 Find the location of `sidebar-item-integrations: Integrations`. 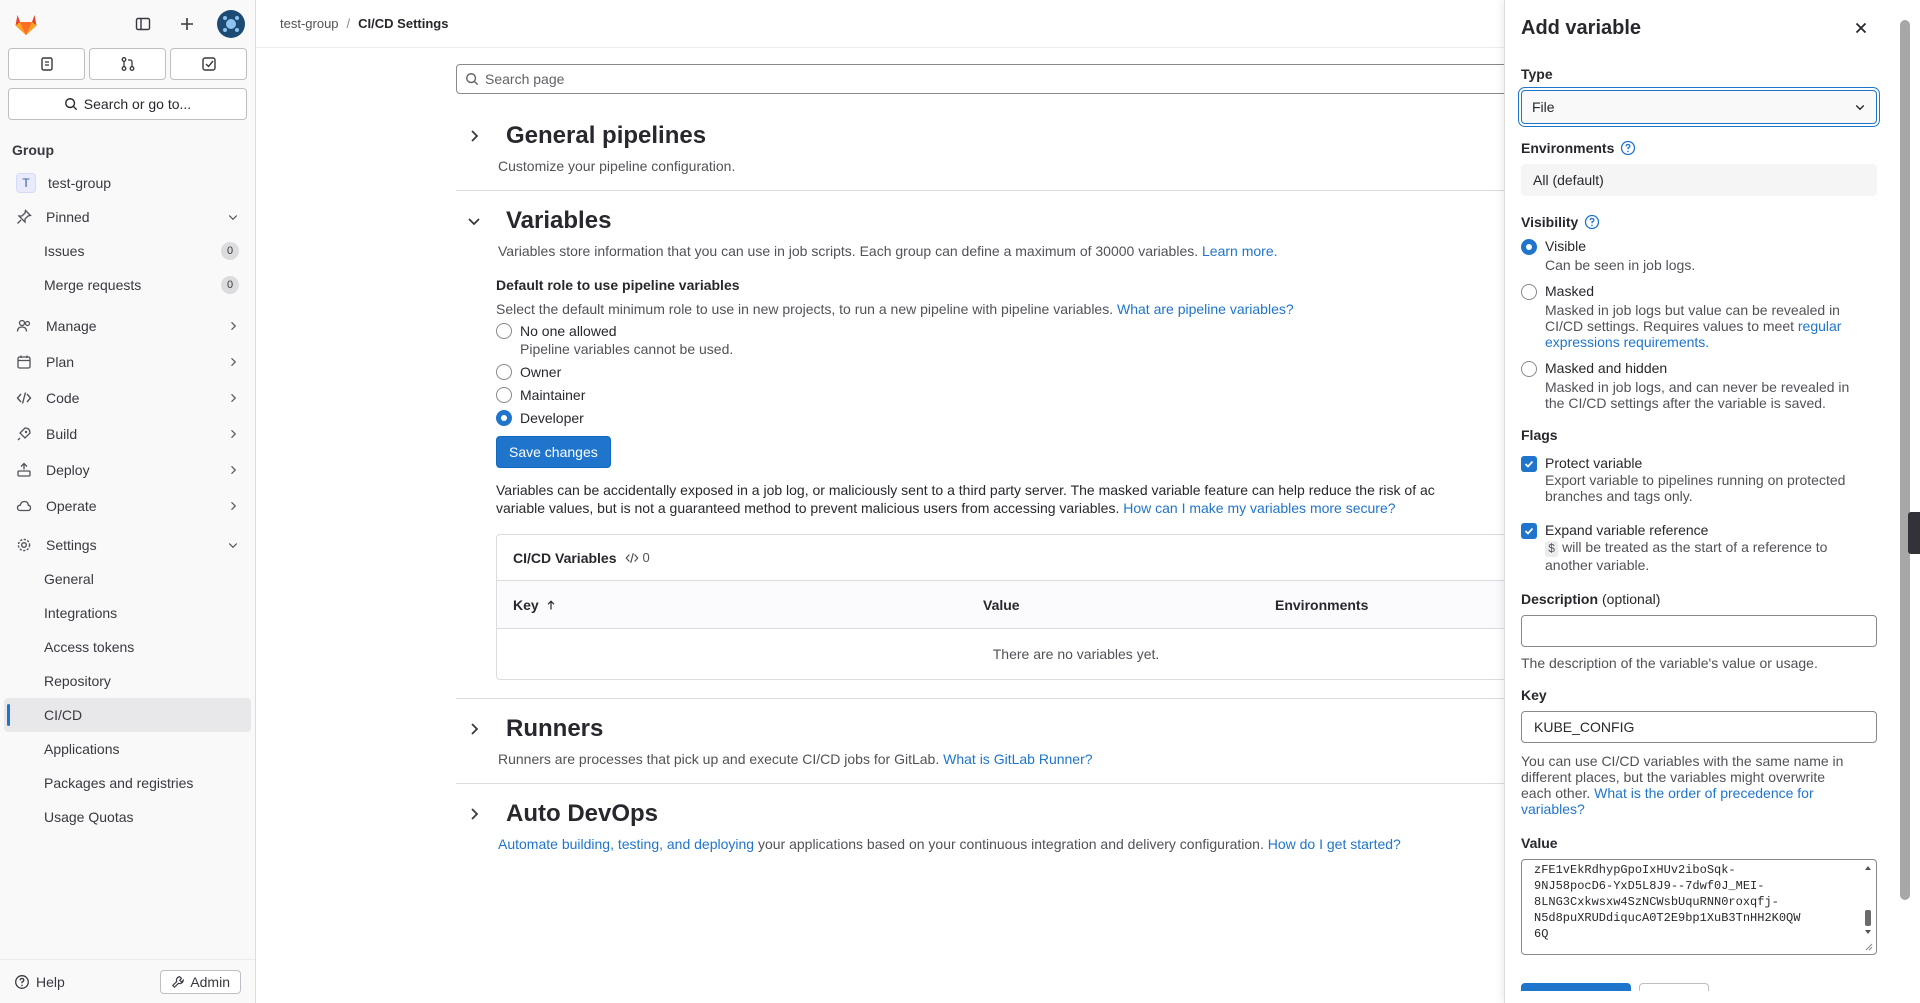

sidebar-item-integrations: Integrations is located at coordinates (127, 613).